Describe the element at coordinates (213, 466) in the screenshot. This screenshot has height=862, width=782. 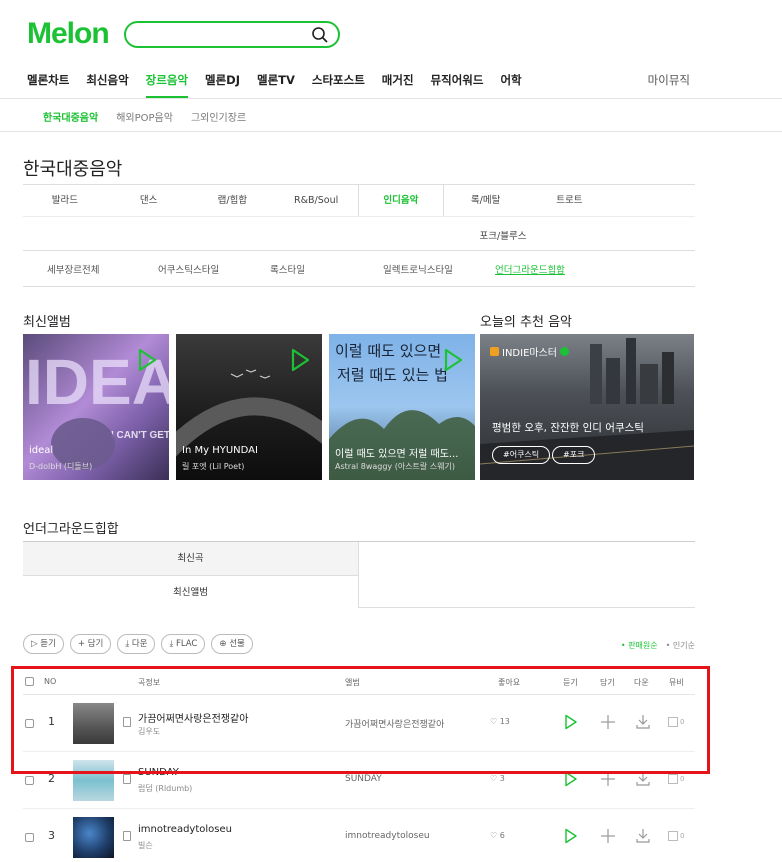
I see `album-artist: 릴 포엣 (Lil Poet)` at that location.